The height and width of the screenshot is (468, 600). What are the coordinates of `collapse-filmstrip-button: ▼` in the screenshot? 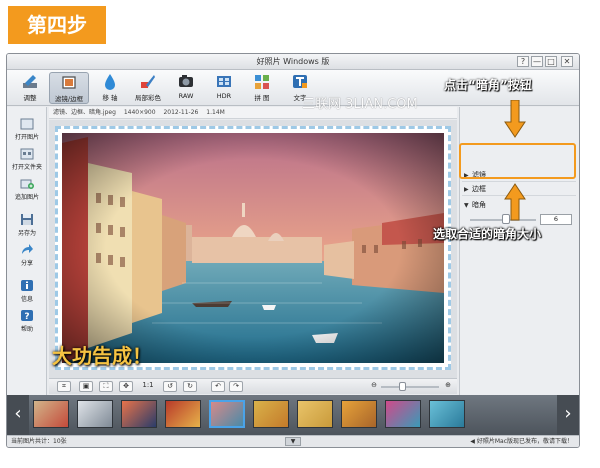 It's located at (293, 441).